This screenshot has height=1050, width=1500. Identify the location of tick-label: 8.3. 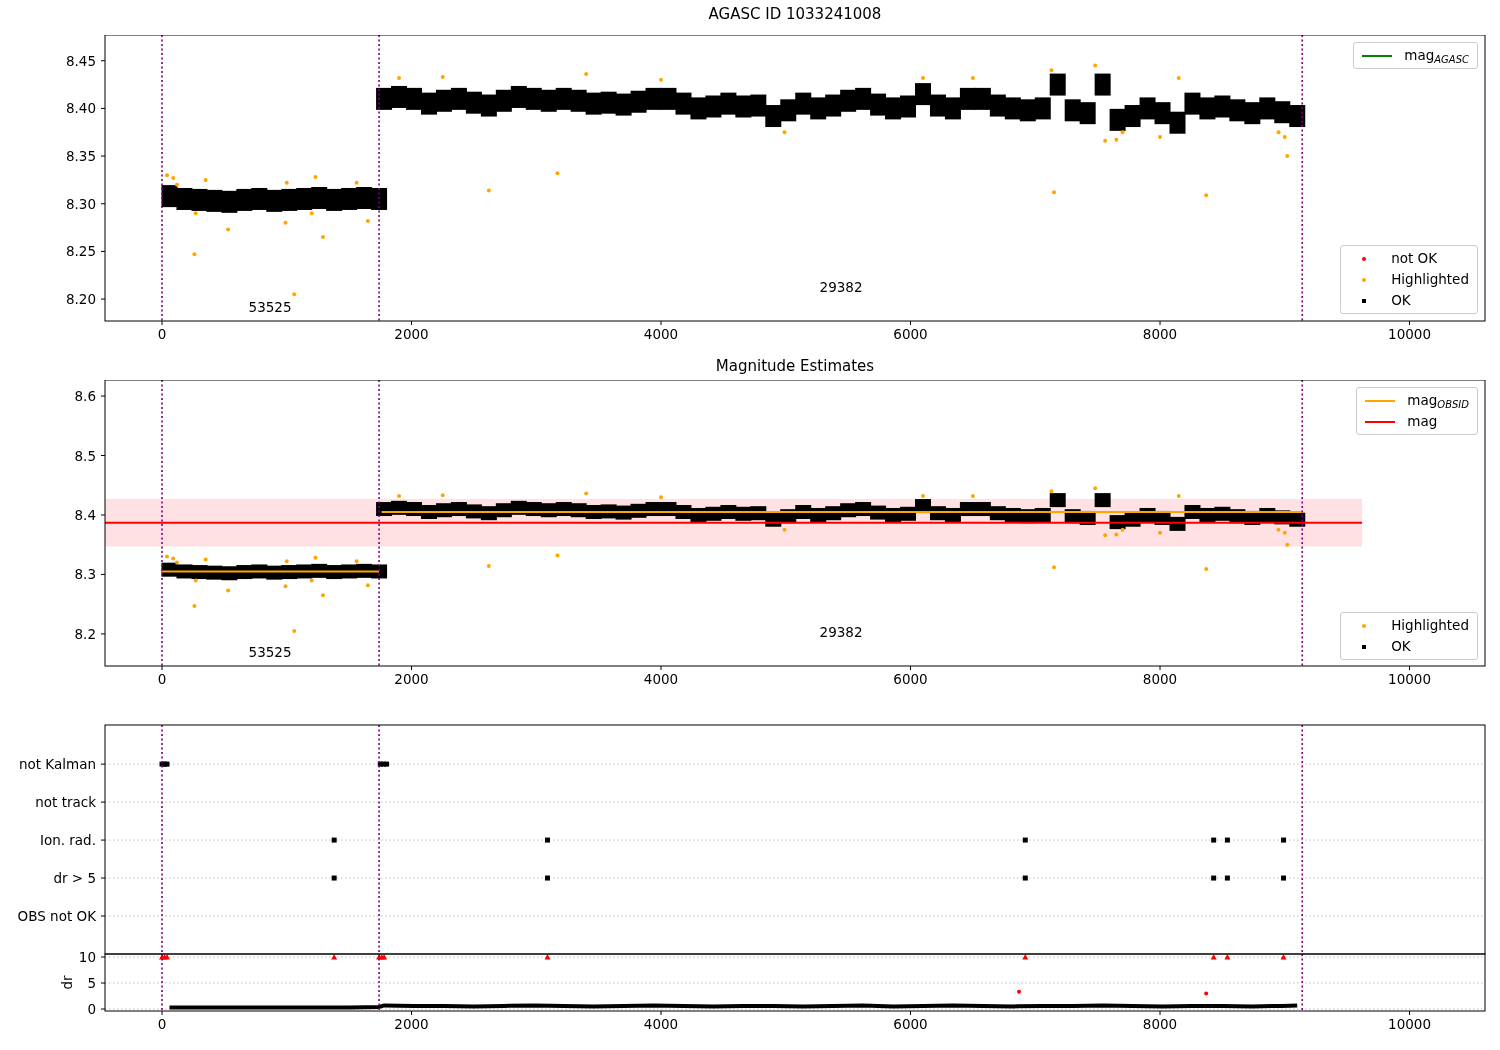
(85, 574).